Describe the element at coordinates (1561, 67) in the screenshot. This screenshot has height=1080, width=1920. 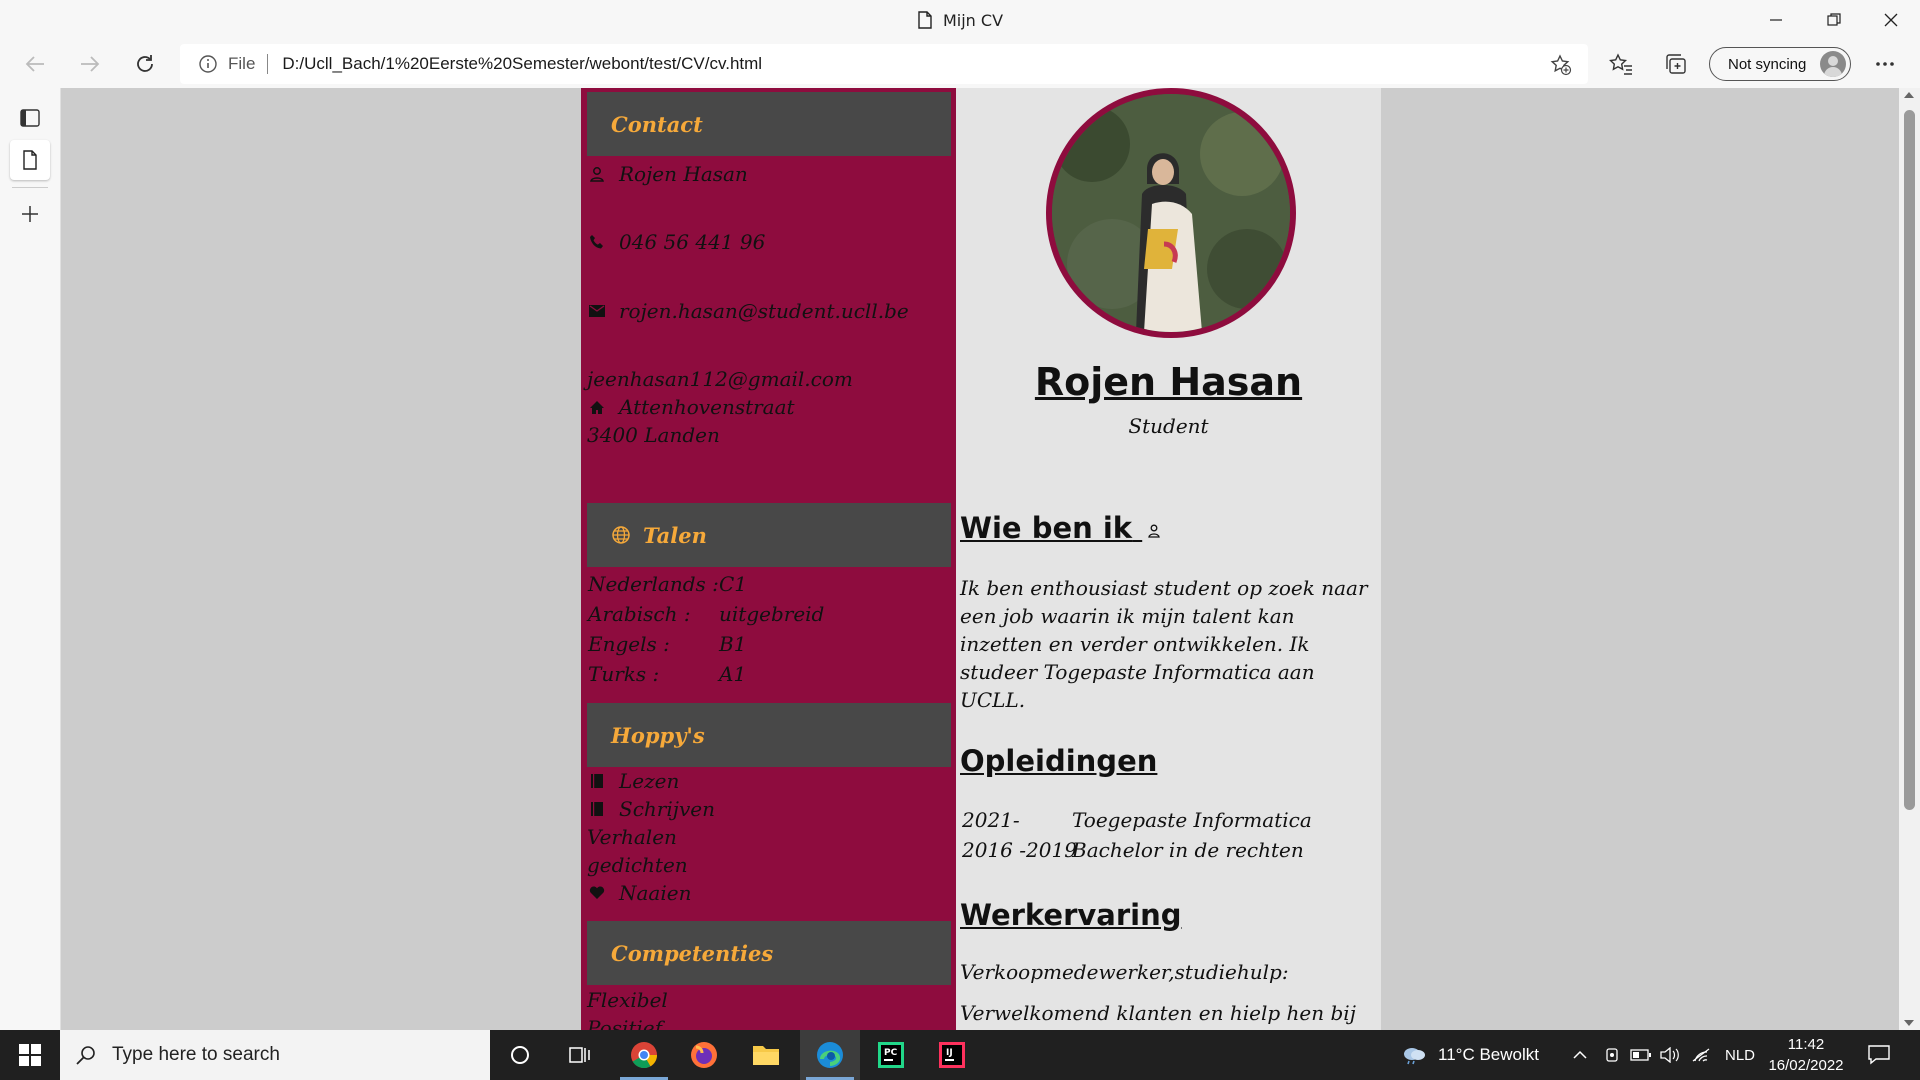
I see `add-favorite-icon` at that location.